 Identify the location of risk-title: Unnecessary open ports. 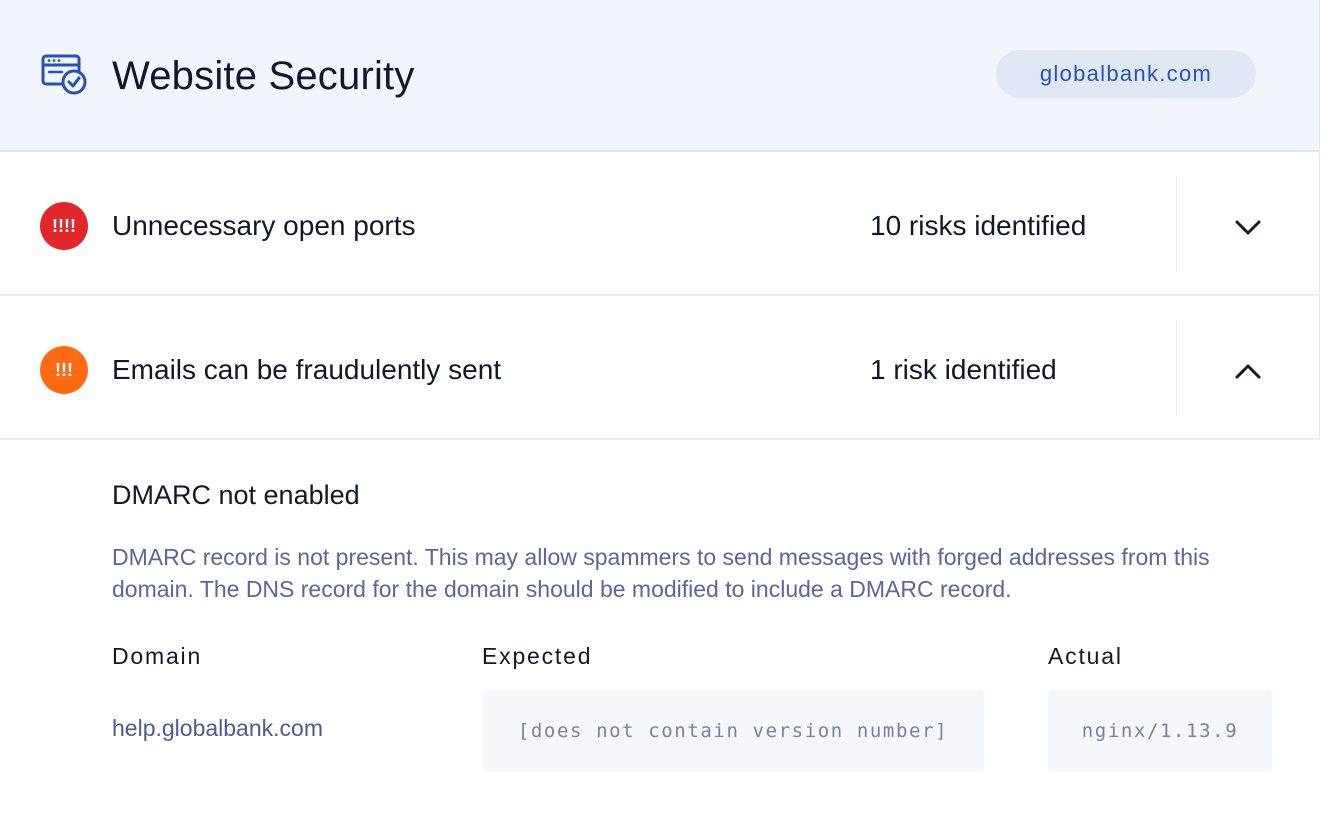
(264, 225).